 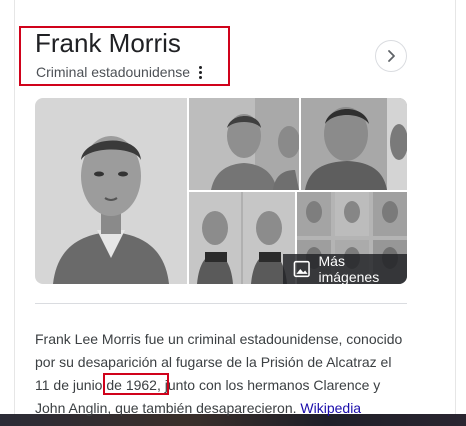 I want to click on description-line-4-text: John Anglin, que también desaparecieron., so click(x=166, y=408).